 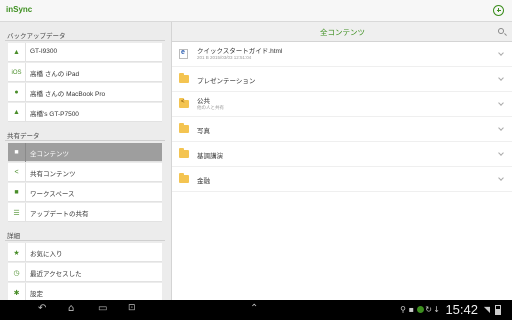 I want to click on details-heading: 詳細, so click(x=13, y=236).